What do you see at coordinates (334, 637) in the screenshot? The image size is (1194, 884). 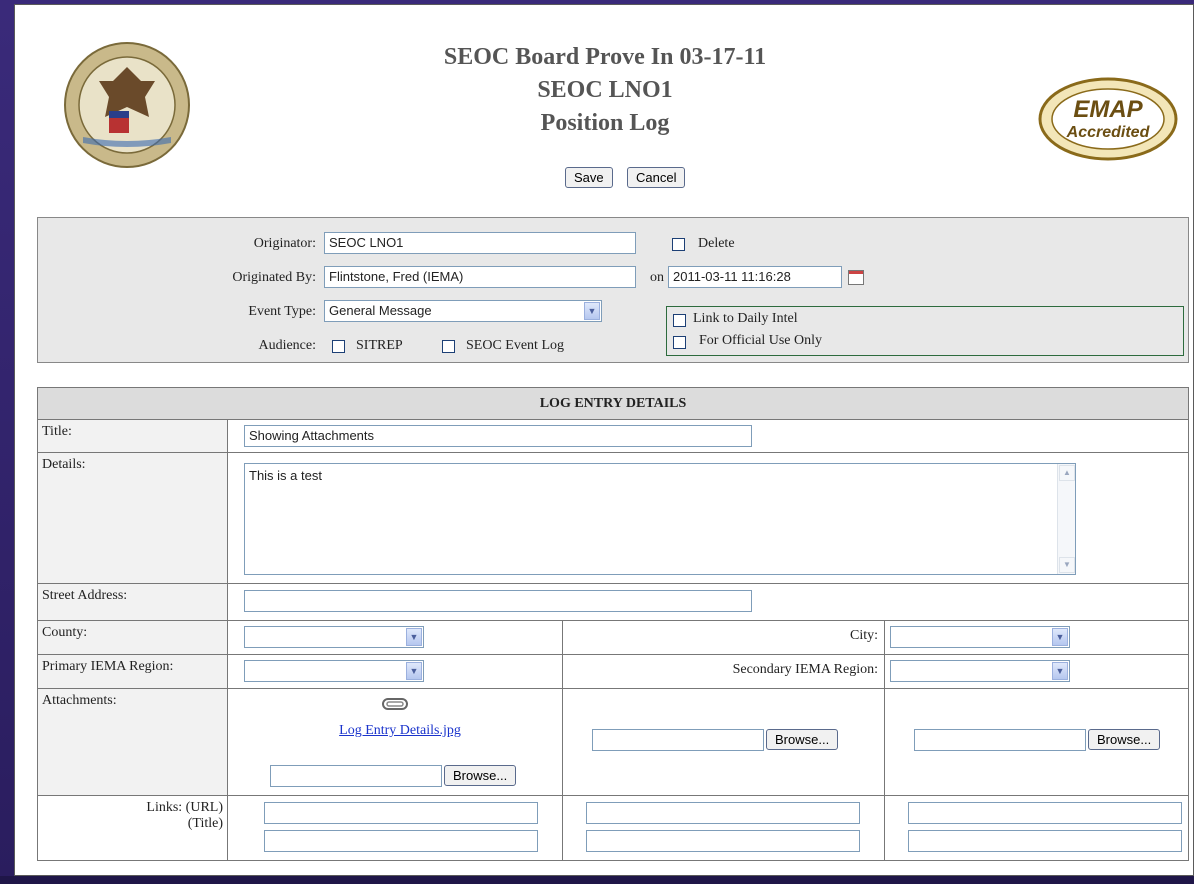 I see `county-select: ▼` at bounding box center [334, 637].